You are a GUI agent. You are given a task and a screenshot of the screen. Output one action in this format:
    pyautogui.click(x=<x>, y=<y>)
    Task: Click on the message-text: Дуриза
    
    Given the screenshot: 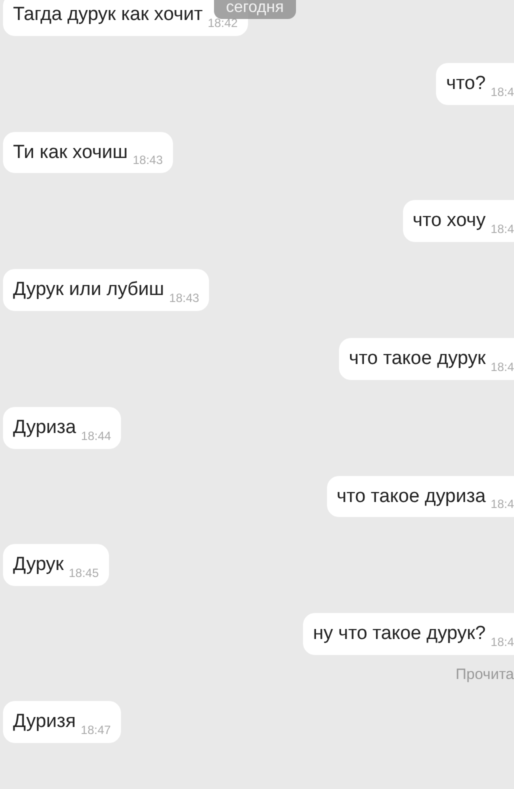 What is the action you would take?
    pyautogui.click(x=44, y=428)
    